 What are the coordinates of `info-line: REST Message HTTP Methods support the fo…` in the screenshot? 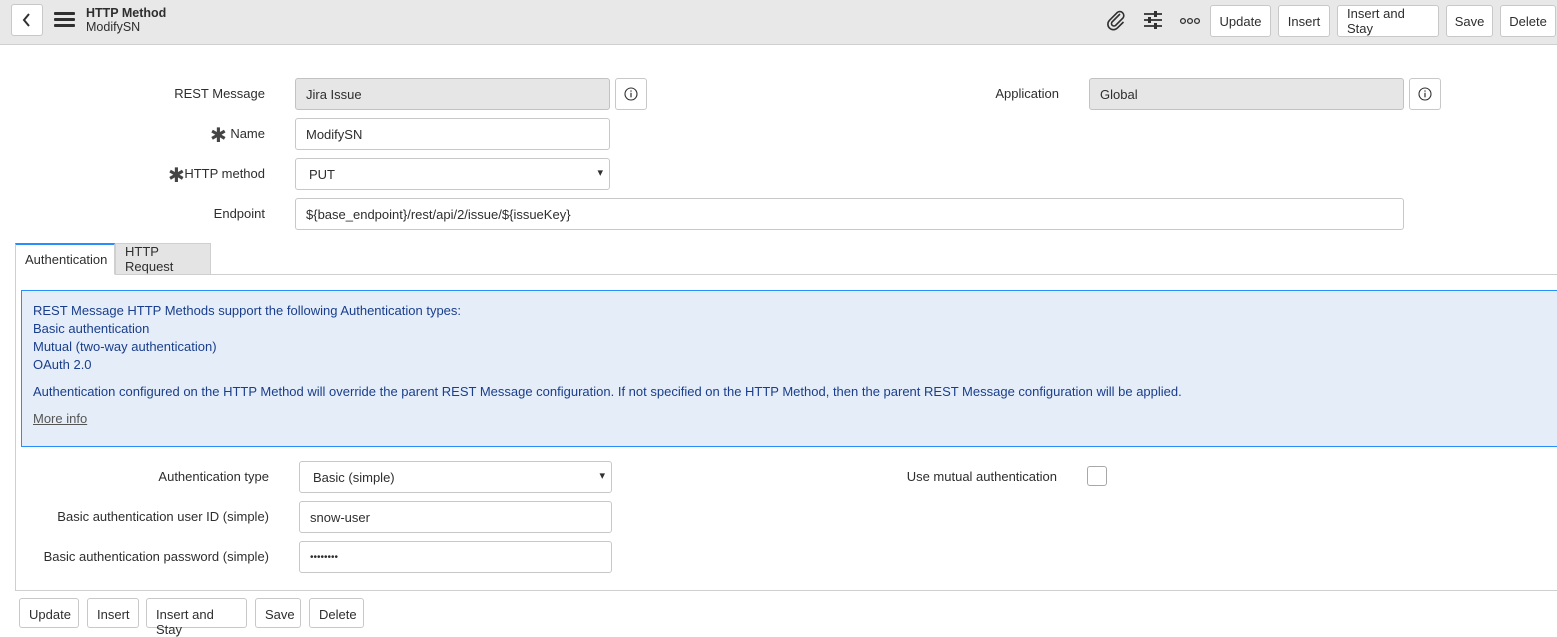 It's located at (247, 310).